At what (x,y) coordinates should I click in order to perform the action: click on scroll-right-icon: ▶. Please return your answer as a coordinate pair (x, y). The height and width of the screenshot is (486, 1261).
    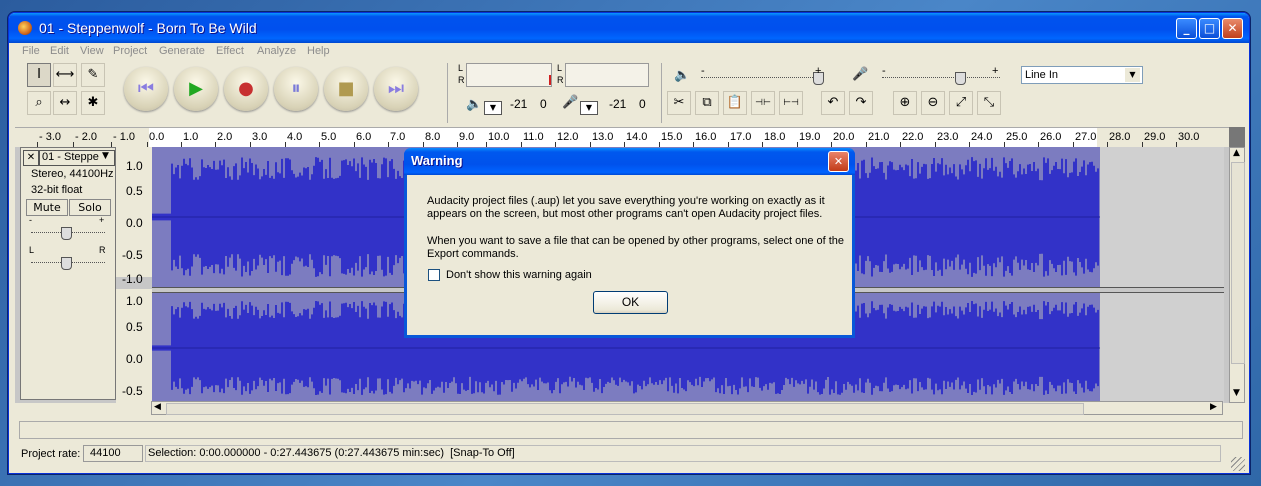
    Looking at the image, I should click on (1213, 407).